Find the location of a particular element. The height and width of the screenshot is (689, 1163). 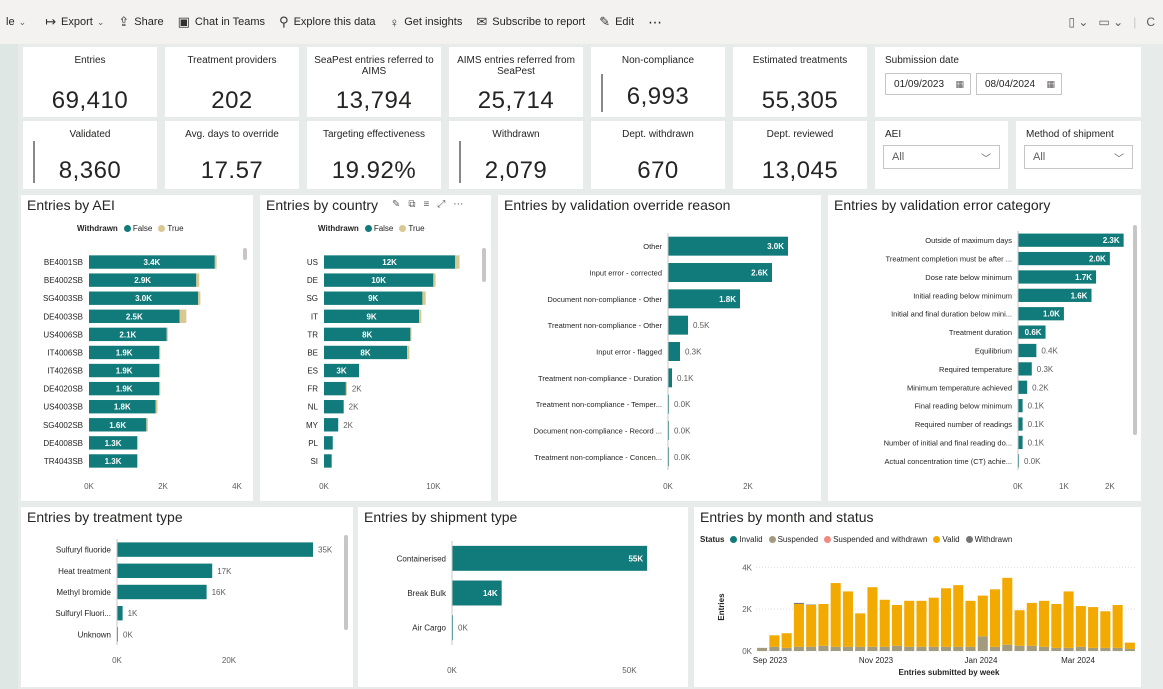

explore-this-data-button: ⚲ Explore this data is located at coordinates (328, 22).